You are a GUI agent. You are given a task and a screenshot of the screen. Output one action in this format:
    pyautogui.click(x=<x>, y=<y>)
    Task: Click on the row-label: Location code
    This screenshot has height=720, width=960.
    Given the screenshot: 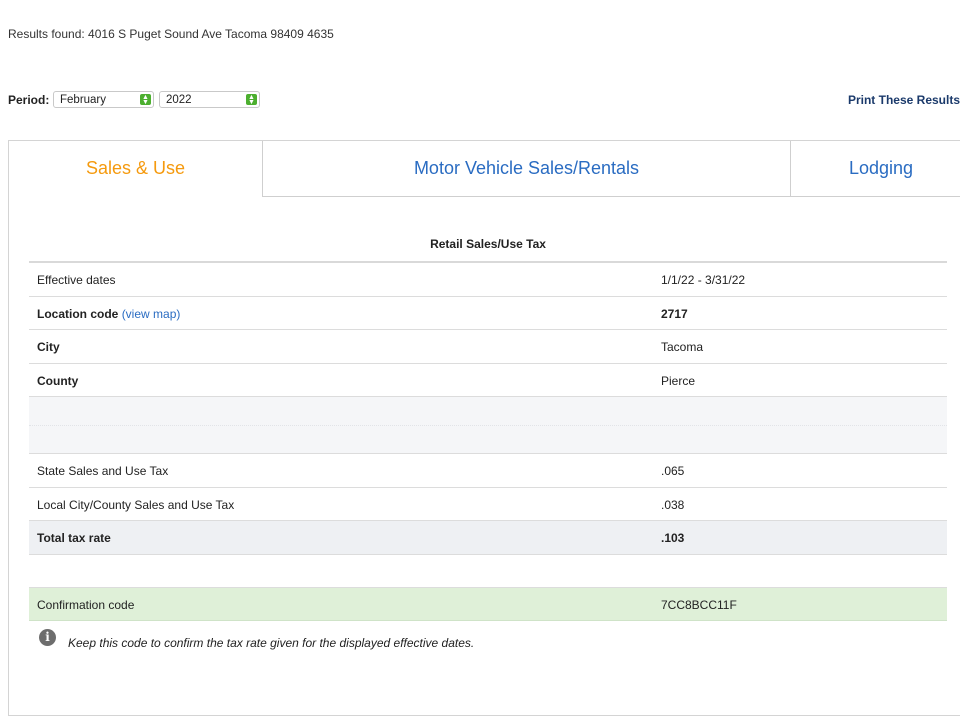 What is the action you would take?
    pyautogui.click(x=78, y=313)
    